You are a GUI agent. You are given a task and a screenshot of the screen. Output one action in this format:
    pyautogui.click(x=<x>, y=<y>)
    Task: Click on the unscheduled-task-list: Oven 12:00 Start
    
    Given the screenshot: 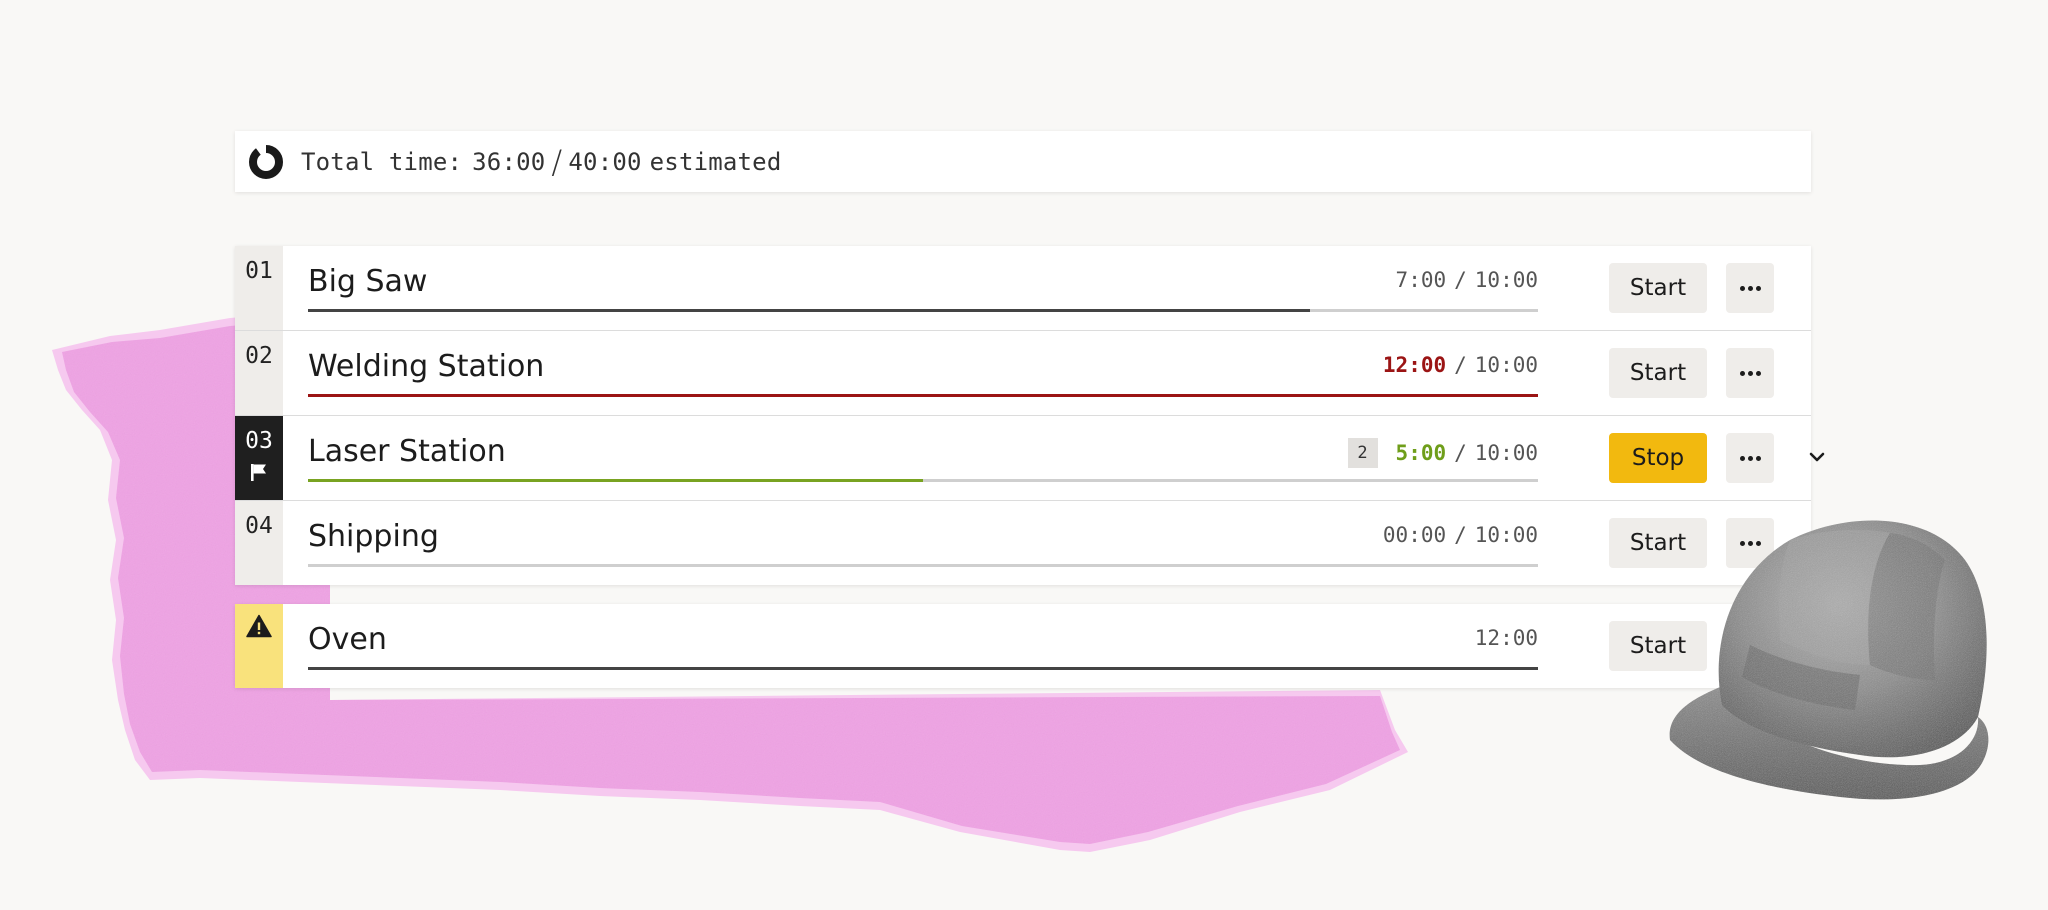 What is the action you would take?
    pyautogui.click(x=1023, y=646)
    